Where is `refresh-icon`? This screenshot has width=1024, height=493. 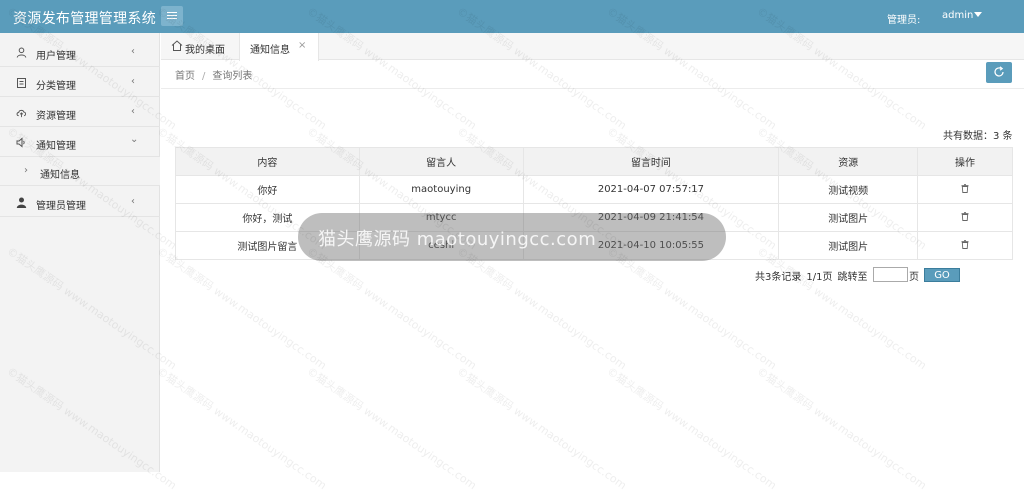
refresh-icon is located at coordinates (999, 71).